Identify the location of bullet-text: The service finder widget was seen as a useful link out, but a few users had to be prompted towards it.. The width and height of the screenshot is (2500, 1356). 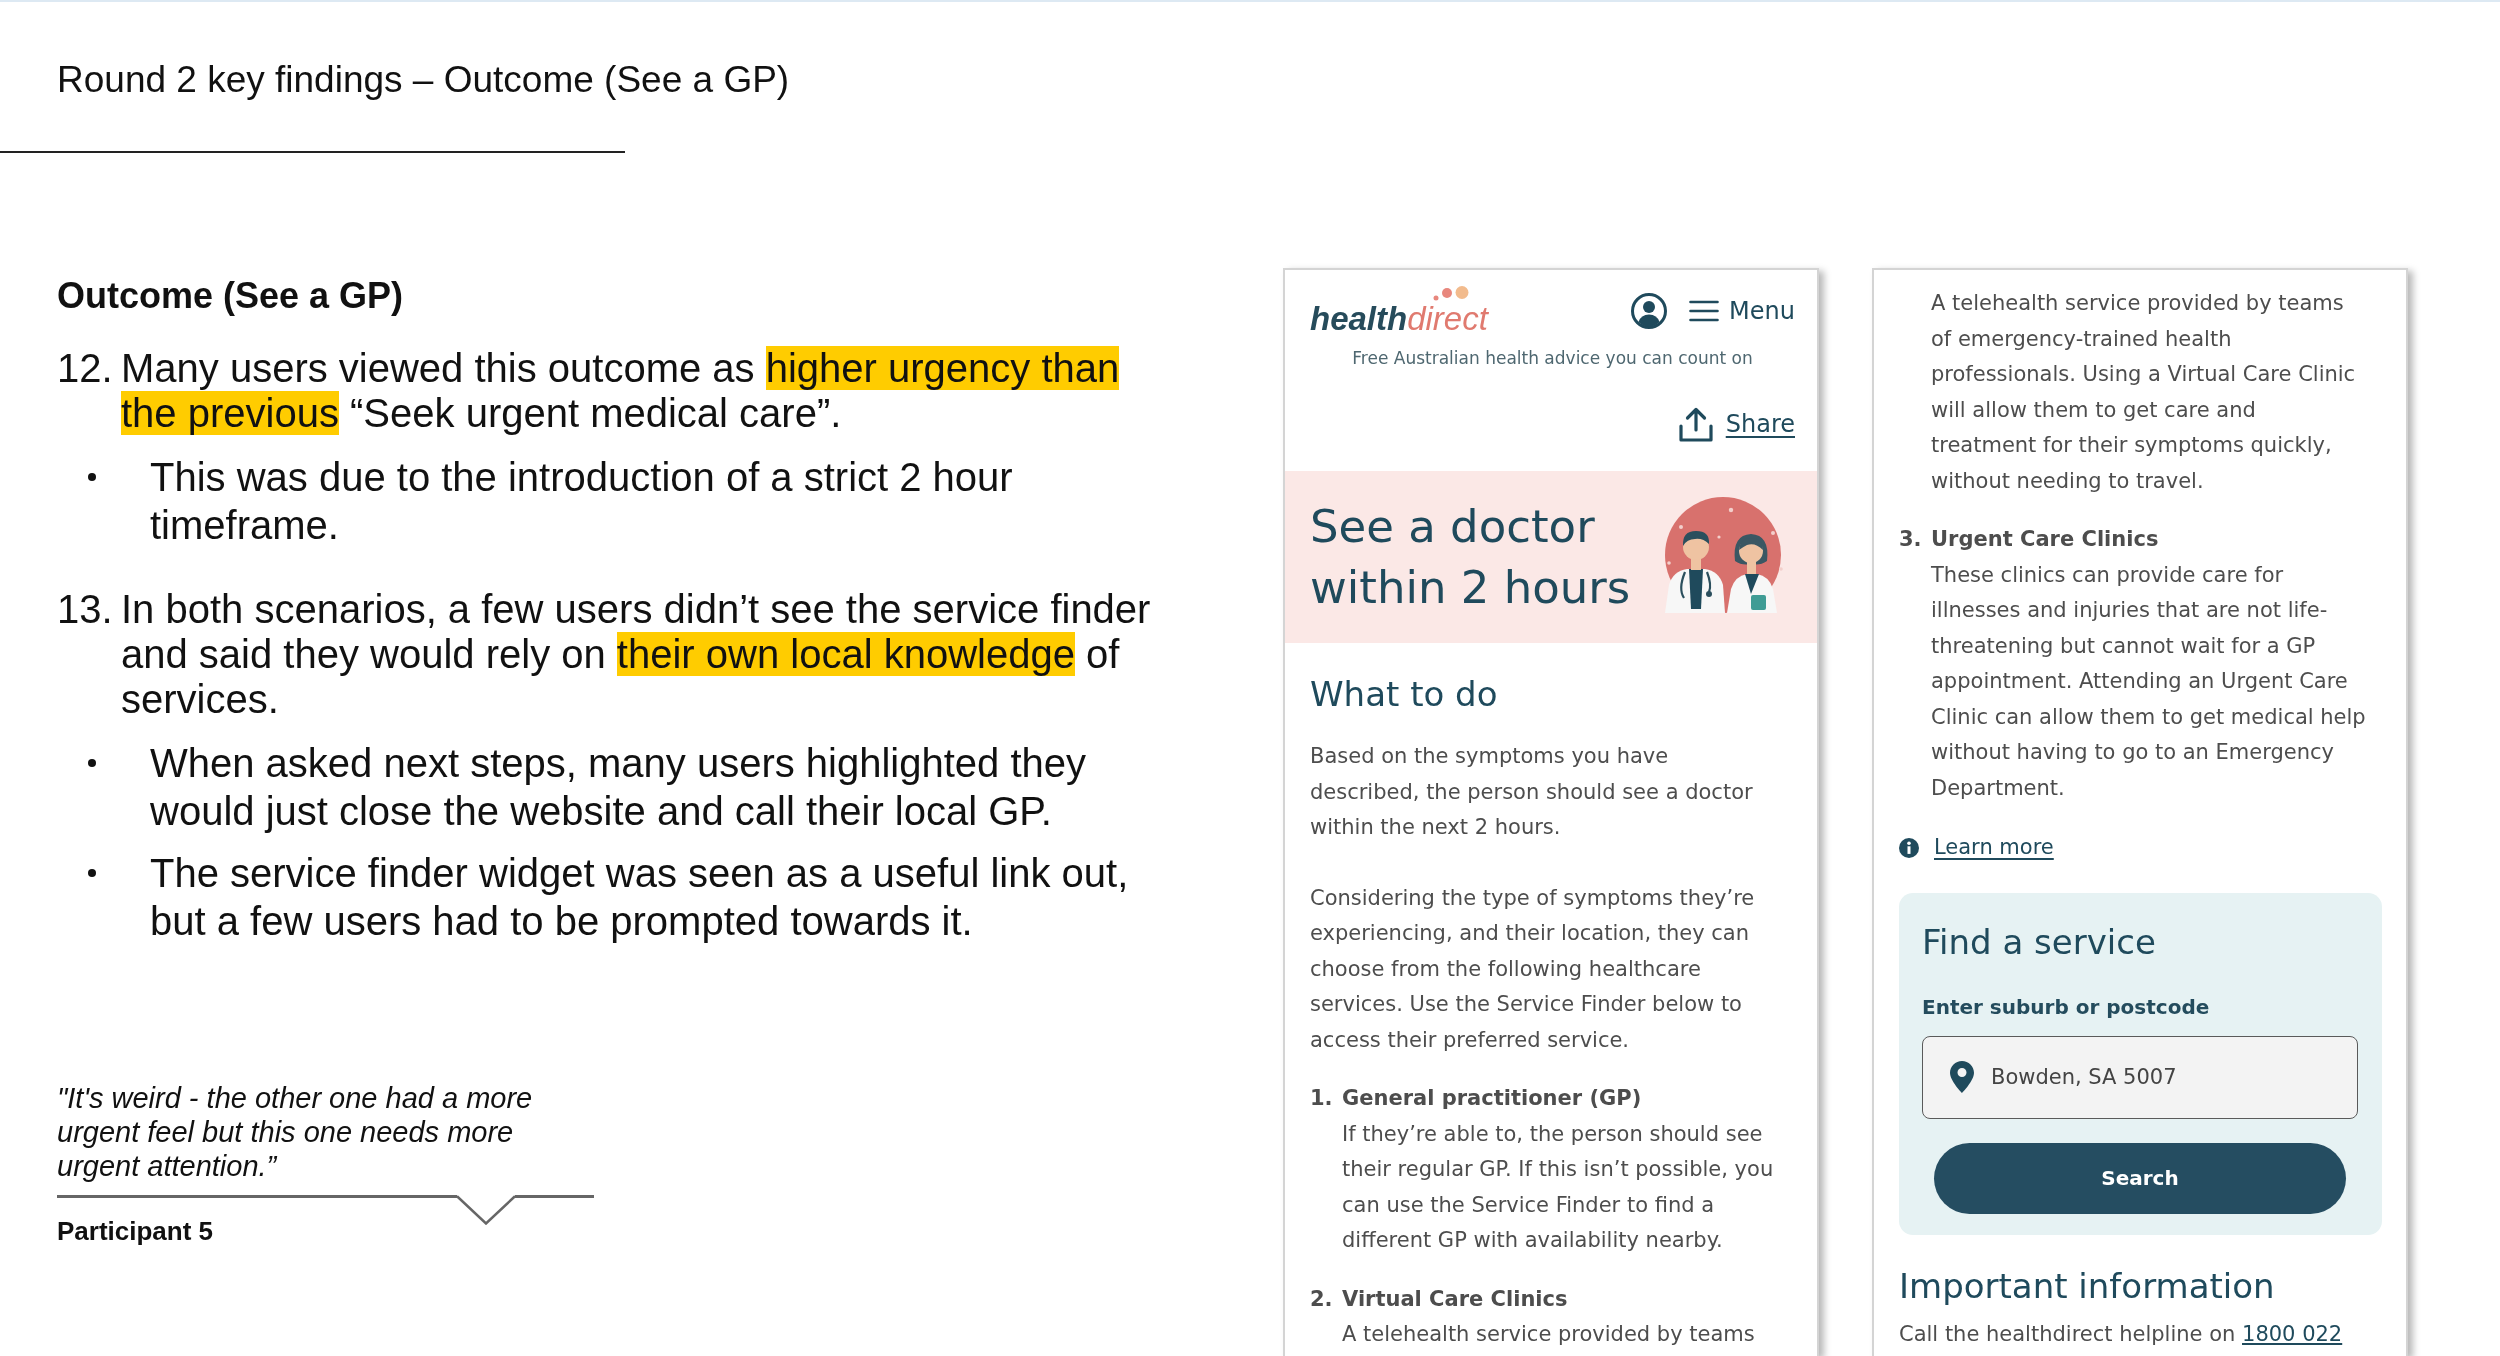
(640, 897).